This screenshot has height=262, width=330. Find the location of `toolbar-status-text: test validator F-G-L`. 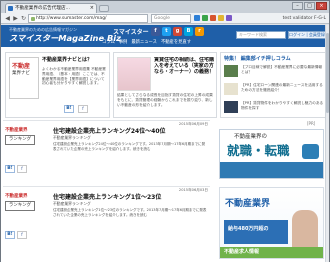

toolbar-status-text: test validator F-G-L is located at coordinates (304, 18).